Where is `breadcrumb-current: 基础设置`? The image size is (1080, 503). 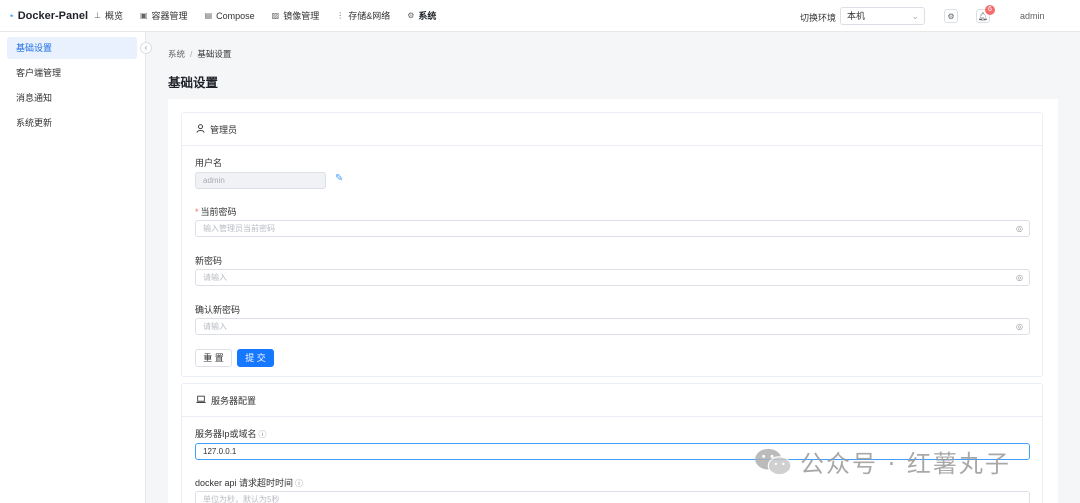
breadcrumb-current: 基础设置 is located at coordinates (214, 54).